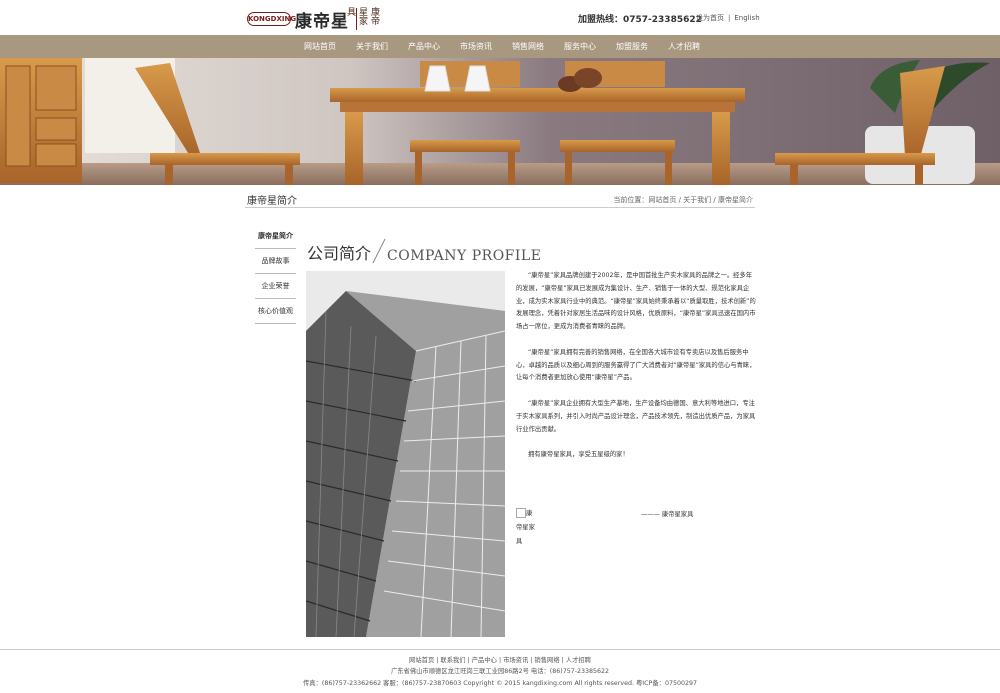 The width and height of the screenshot is (1000, 693). Describe the element at coordinates (521, 513) in the screenshot. I see `broken-image-icon` at that location.